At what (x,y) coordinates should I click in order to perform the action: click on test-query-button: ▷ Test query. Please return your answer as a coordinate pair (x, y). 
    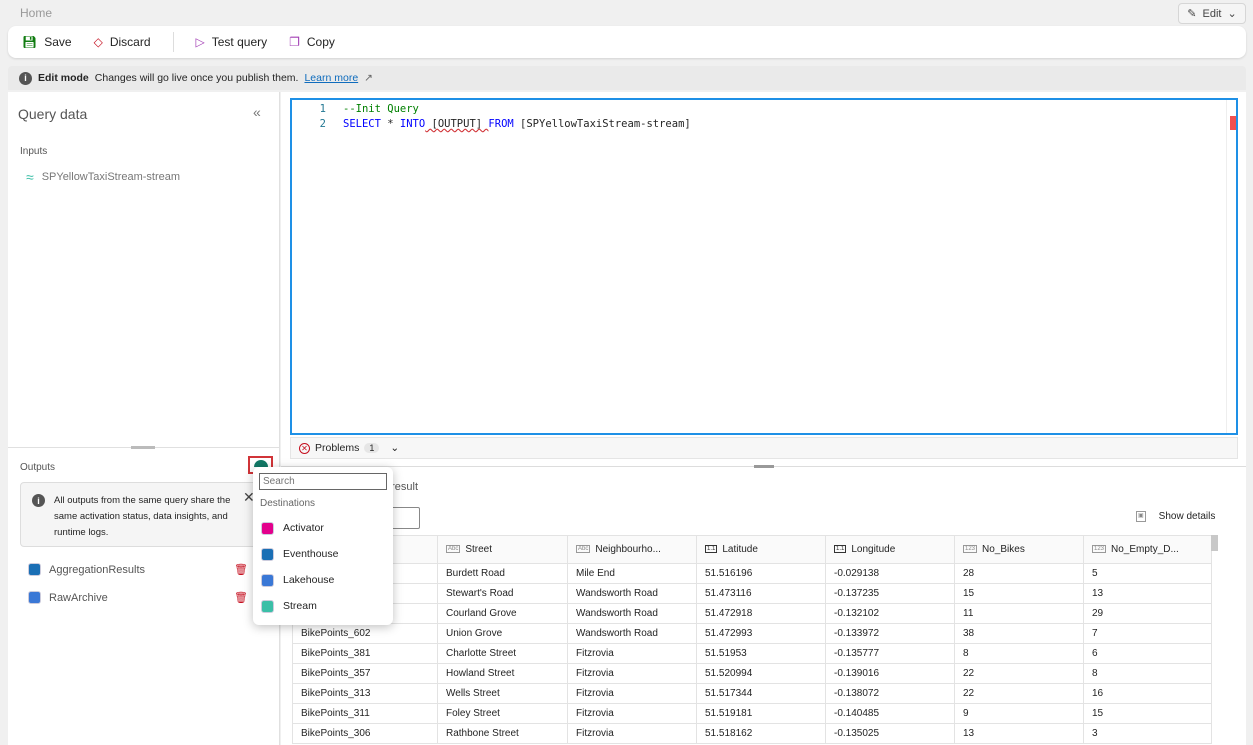
    Looking at the image, I should click on (232, 42).